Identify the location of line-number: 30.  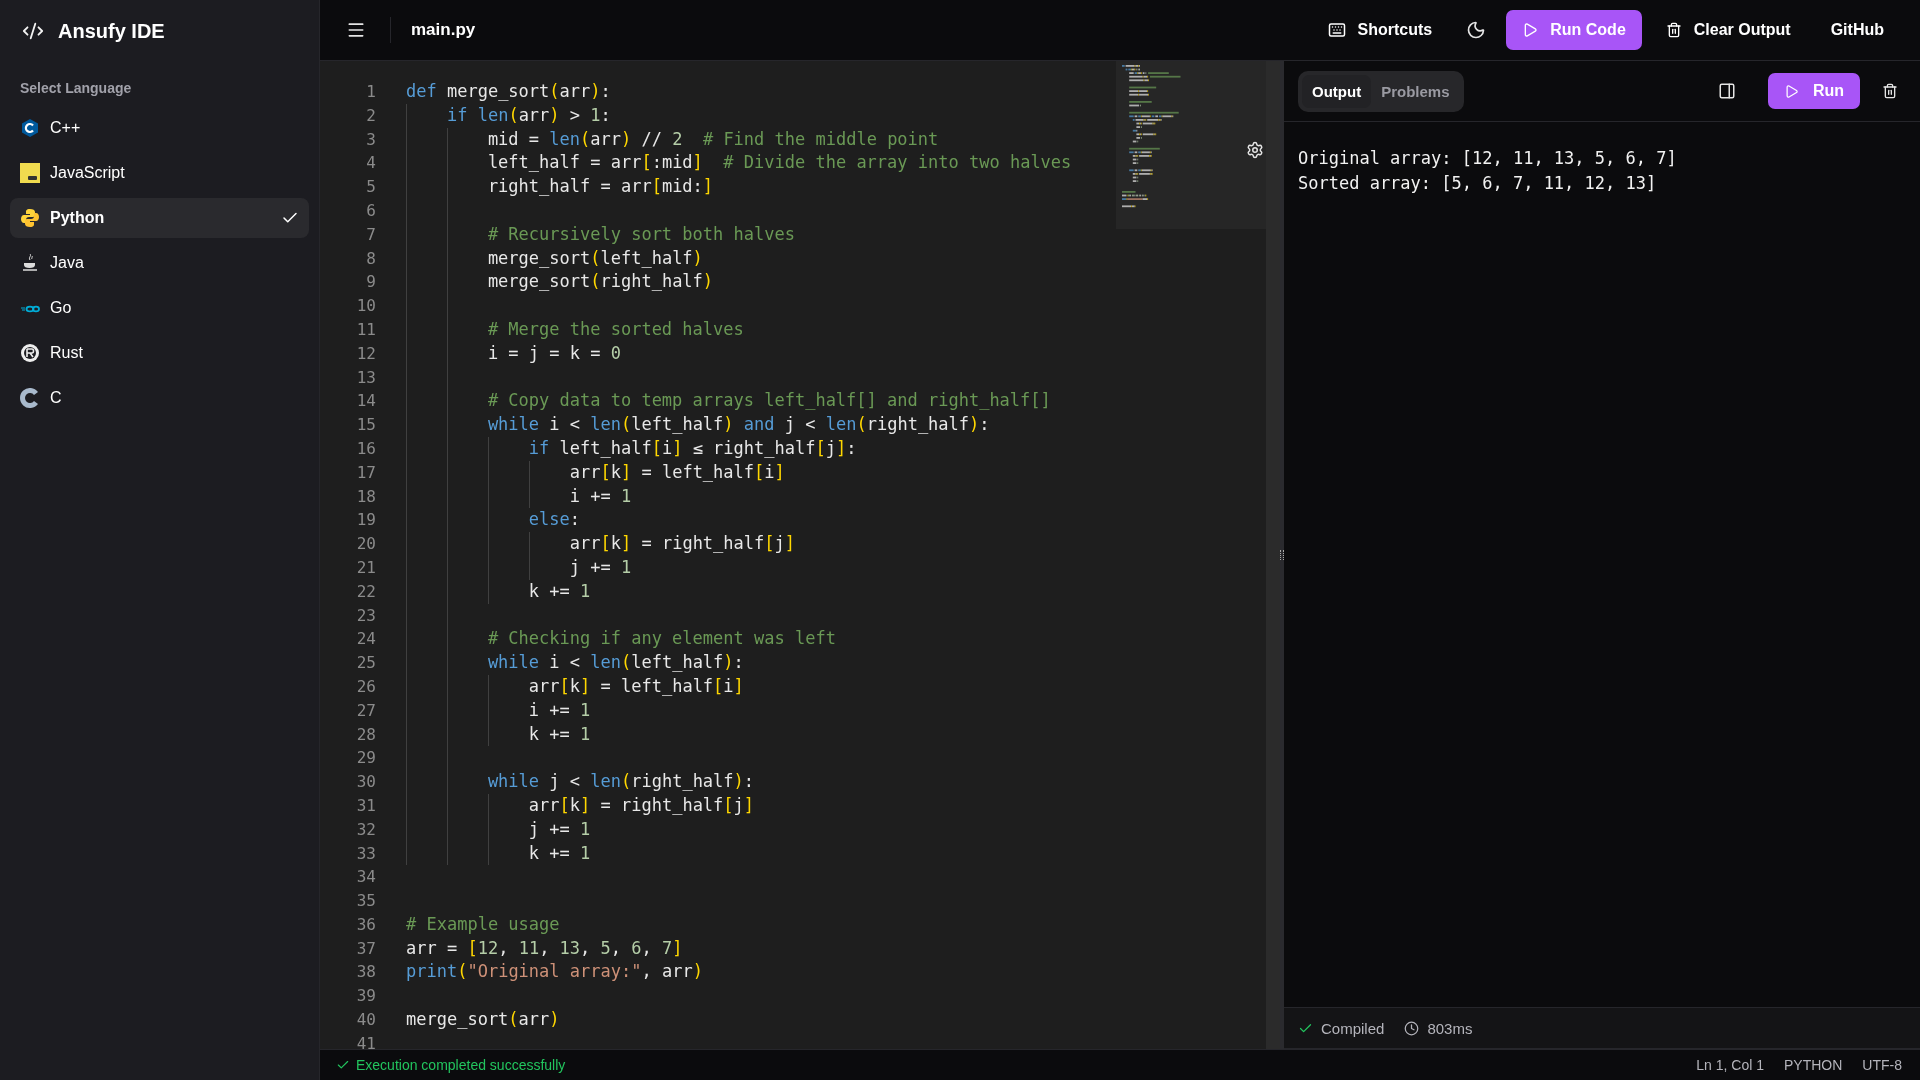
(365, 782).